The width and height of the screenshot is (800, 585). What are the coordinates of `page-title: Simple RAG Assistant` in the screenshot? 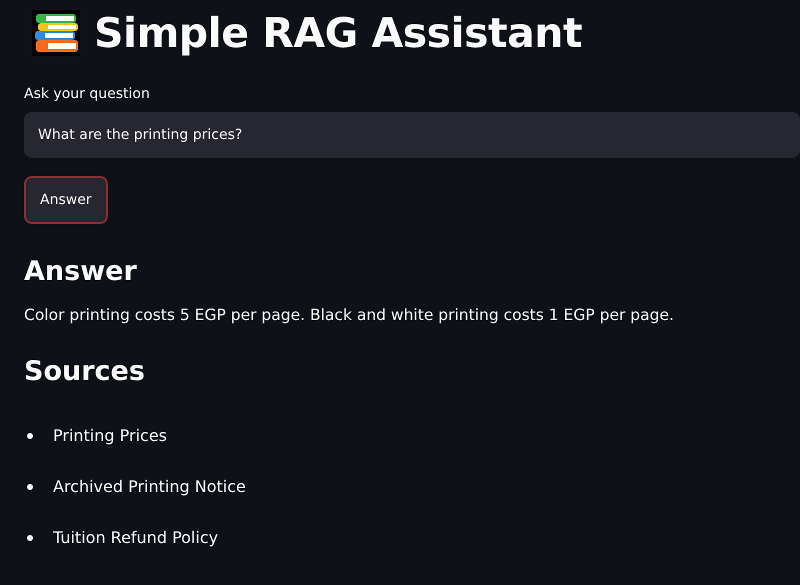 It's located at (338, 33).